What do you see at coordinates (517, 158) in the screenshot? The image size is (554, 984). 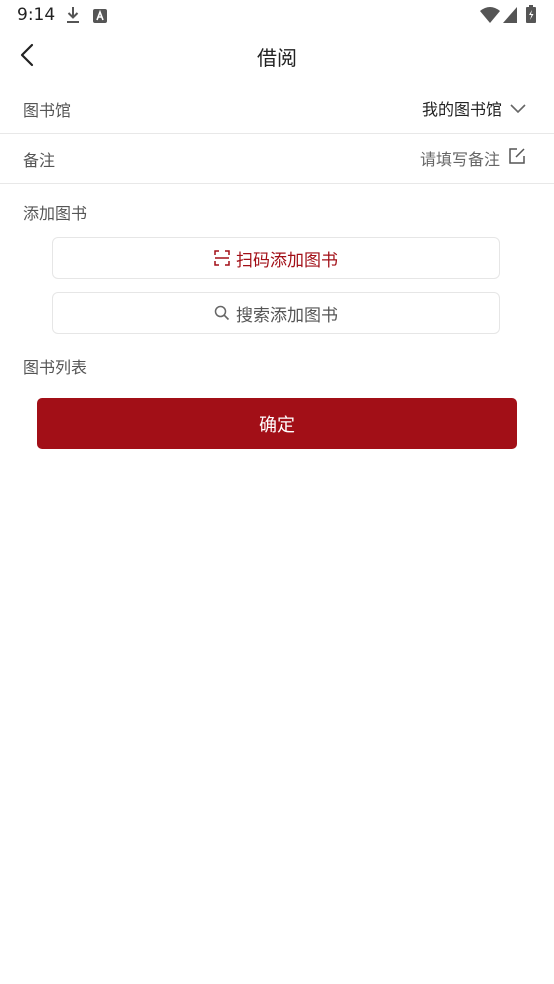 I see `edit-icon` at bounding box center [517, 158].